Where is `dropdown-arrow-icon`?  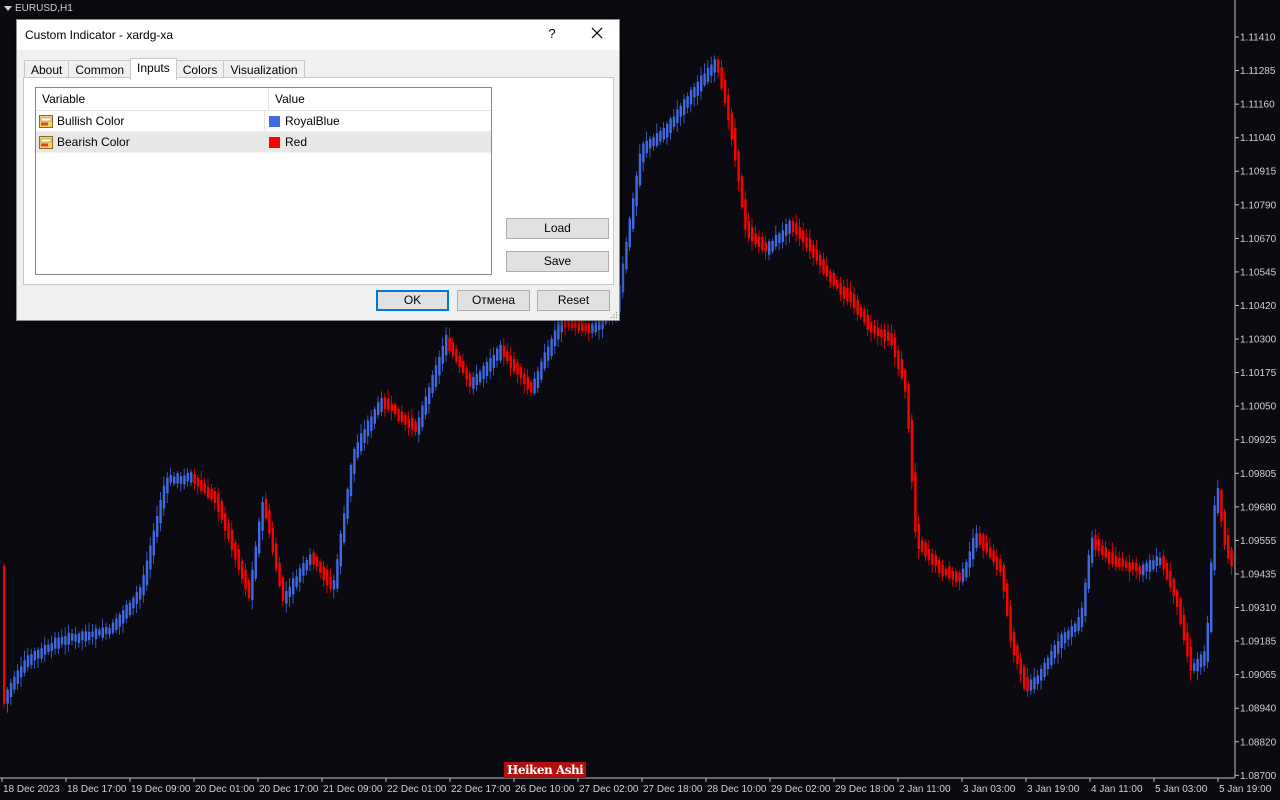 dropdown-arrow-icon is located at coordinates (8, 8).